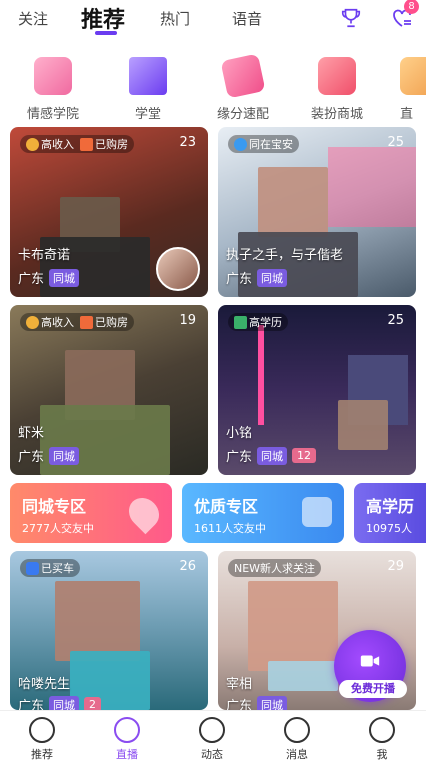 Image resolution: width=426 pixels, height=764 pixels. I want to click on tab-voice: 语音, so click(247, 18).